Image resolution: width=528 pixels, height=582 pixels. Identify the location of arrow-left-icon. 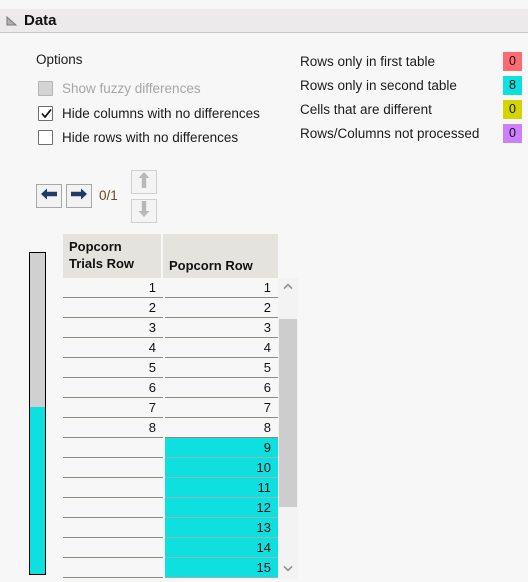
(49, 196).